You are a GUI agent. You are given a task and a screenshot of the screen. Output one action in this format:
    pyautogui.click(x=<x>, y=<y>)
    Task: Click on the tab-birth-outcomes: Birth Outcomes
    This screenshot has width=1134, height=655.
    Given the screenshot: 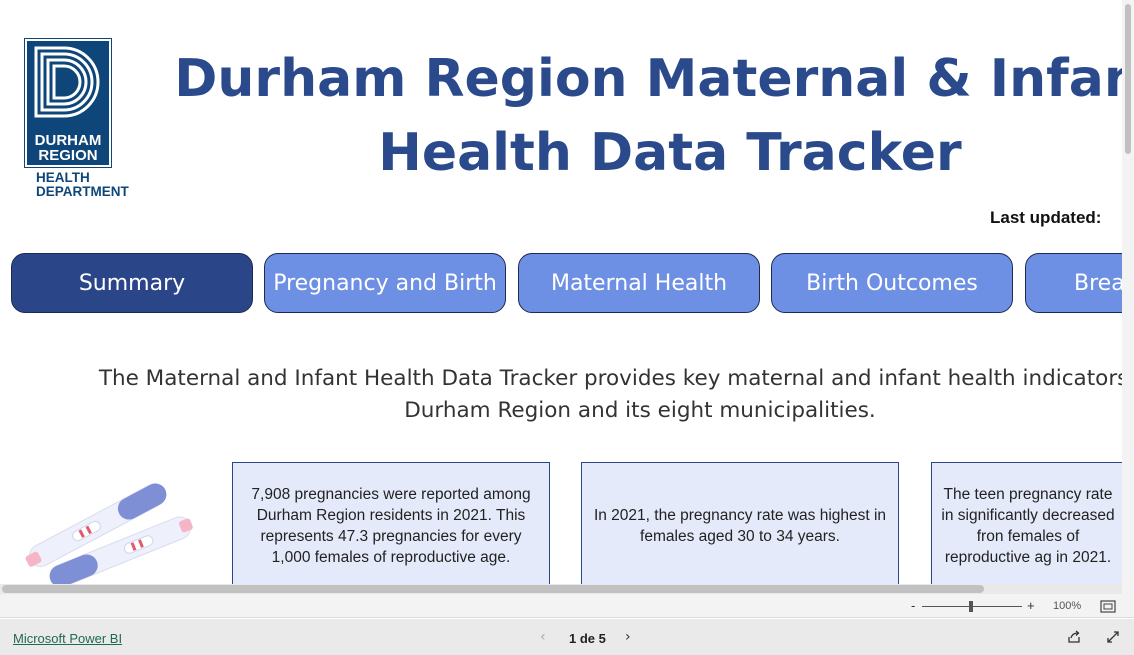 What is the action you would take?
    pyautogui.click(x=892, y=283)
    